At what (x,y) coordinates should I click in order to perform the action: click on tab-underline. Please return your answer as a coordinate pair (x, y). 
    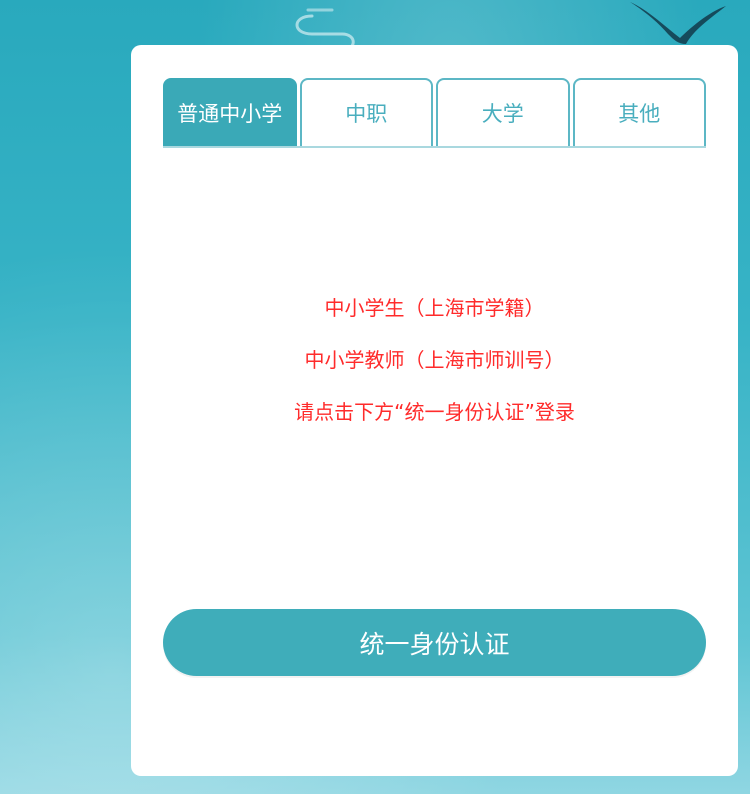
    Looking at the image, I should click on (434, 147).